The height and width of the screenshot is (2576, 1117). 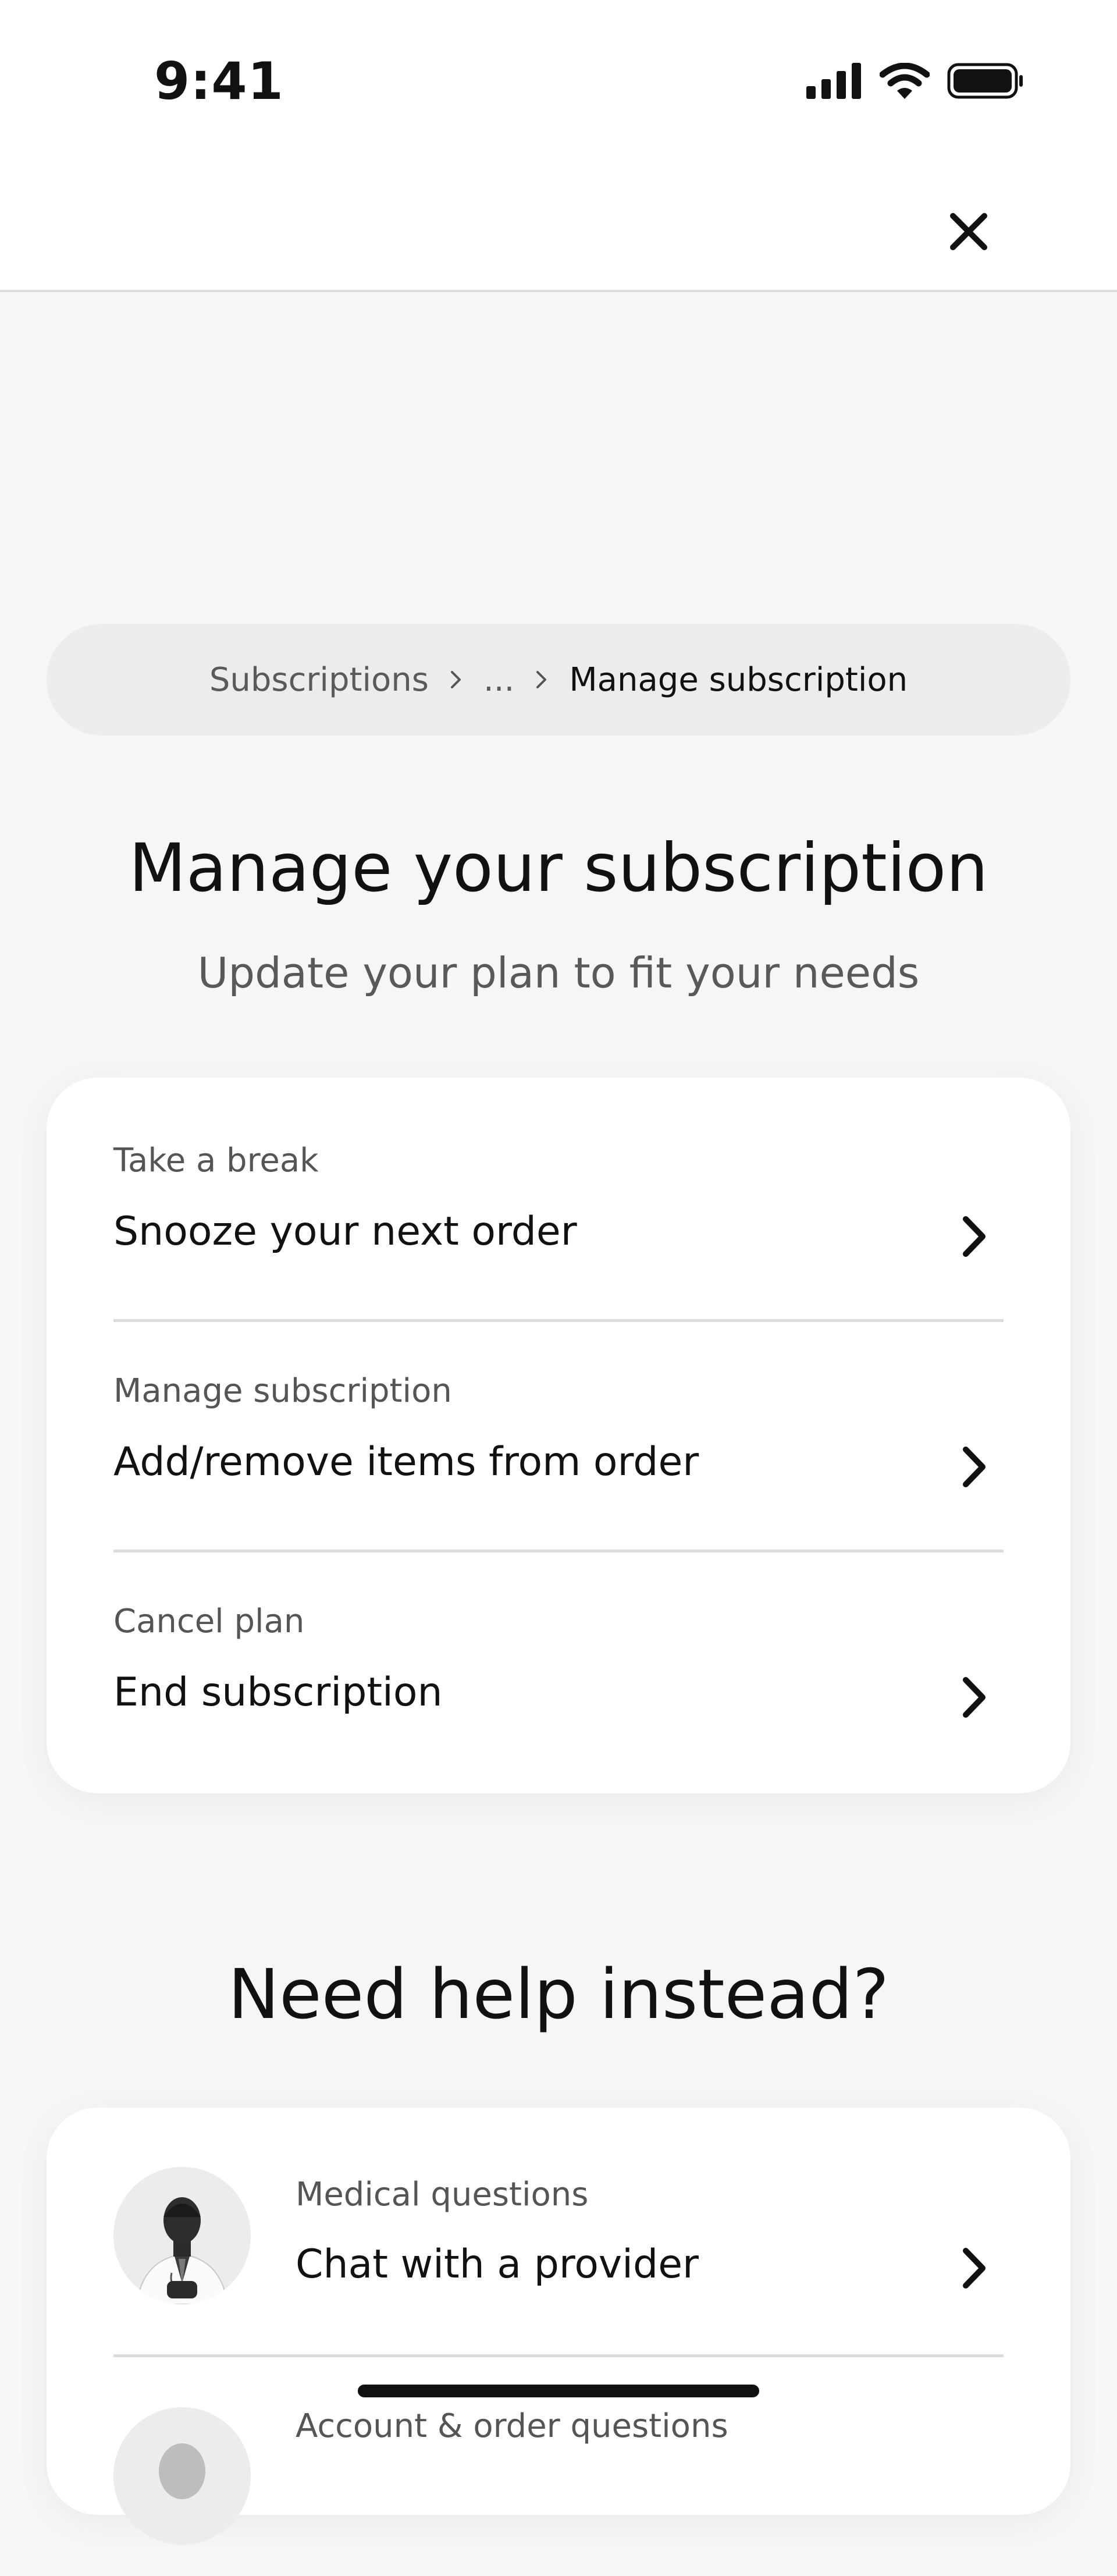 I want to click on doctor-photo, so click(x=182, y=2235).